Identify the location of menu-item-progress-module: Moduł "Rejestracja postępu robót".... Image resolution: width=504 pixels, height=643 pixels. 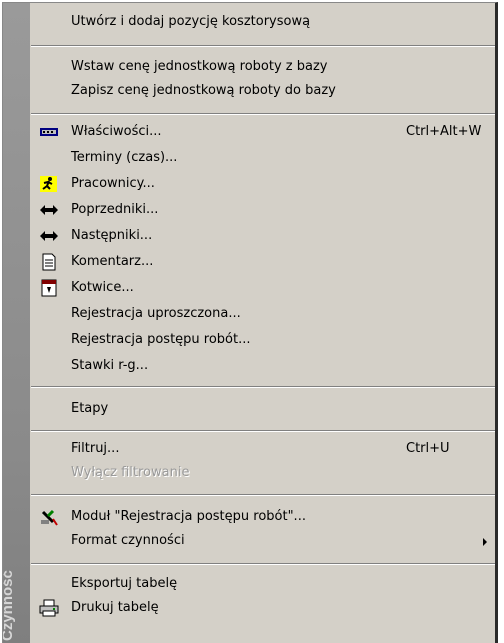
(263, 517).